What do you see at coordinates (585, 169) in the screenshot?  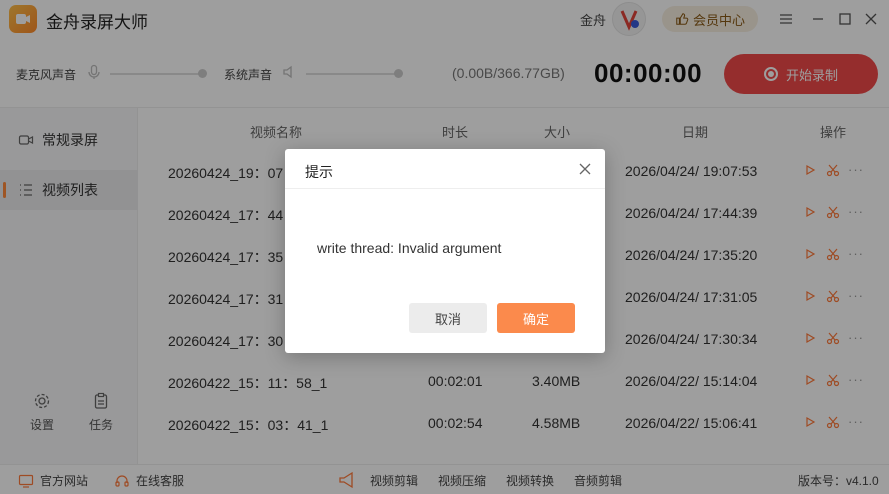 I see `close-icon` at bounding box center [585, 169].